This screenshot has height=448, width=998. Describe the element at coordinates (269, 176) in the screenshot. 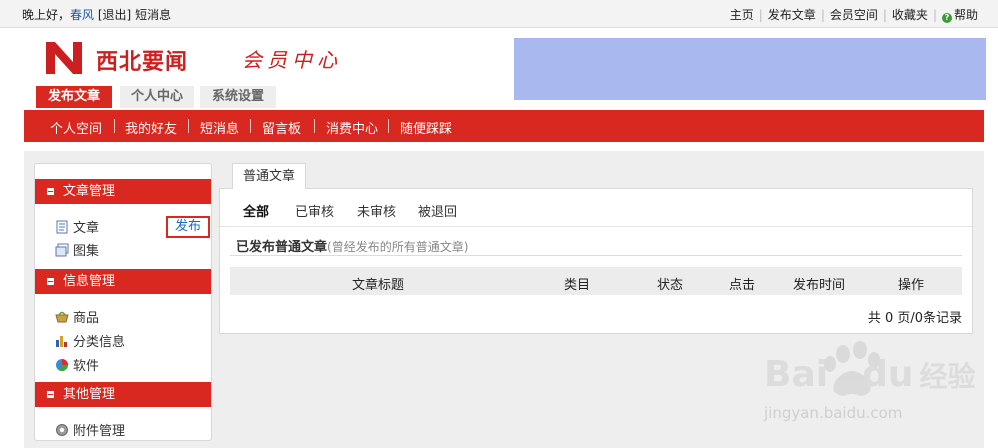

I see `tab-normal-articles: 普通文章` at that location.